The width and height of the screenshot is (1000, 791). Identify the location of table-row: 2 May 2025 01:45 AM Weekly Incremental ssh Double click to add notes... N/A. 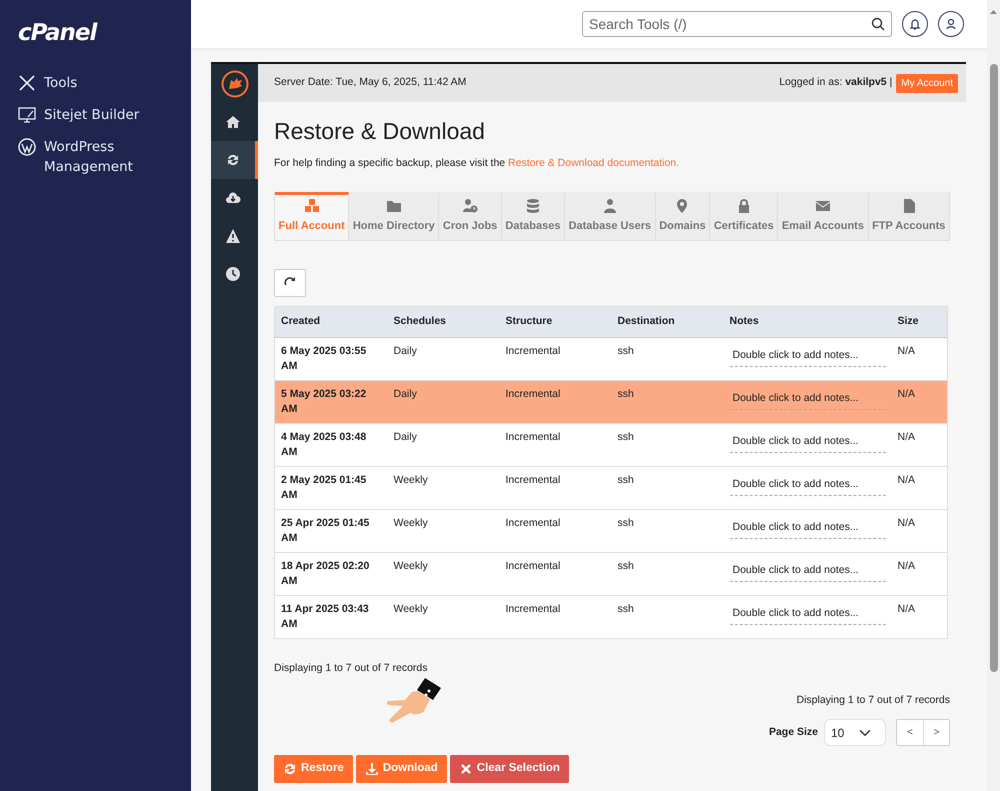
(611, 488).